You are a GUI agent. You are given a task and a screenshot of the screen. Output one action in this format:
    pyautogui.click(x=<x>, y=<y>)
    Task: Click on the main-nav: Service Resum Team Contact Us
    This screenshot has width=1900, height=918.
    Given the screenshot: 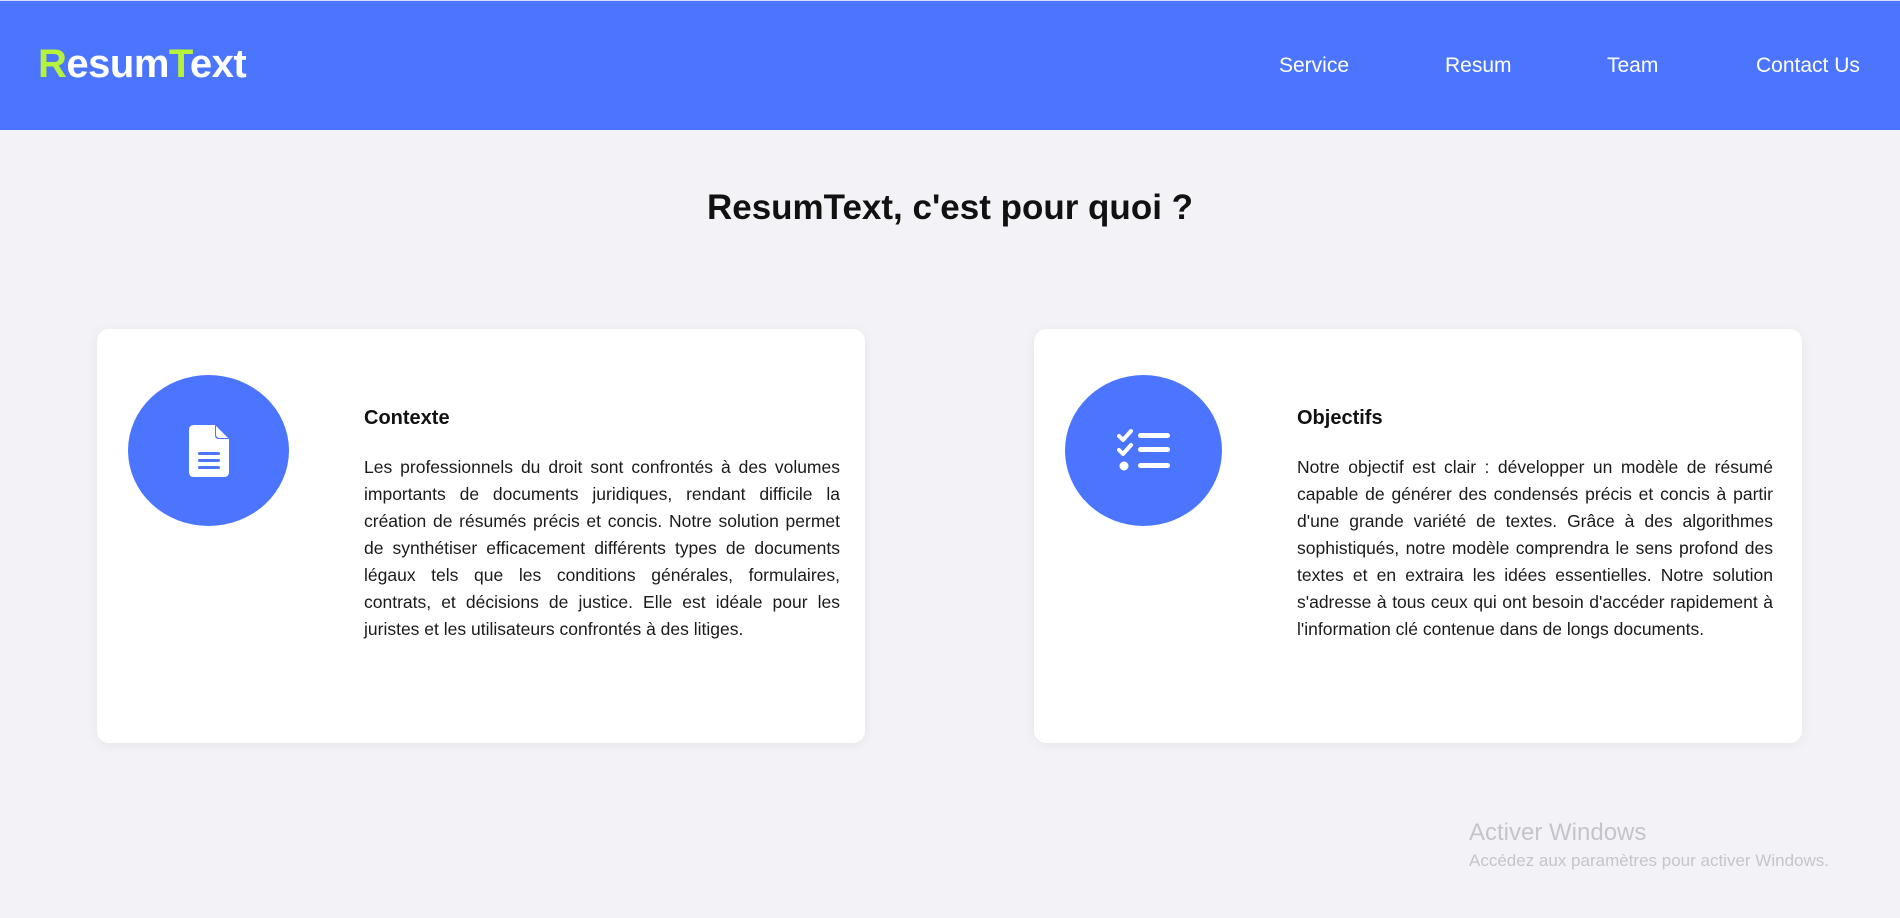 What is the action you would take?
    pyautogui.click(x=950, y=66)
    